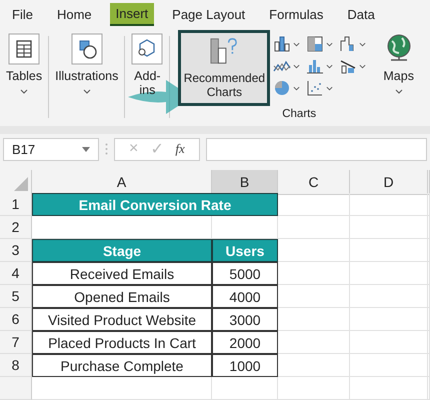 This screenshot has width=430, height=400. I want to click on recommended-charts-button: Recommended Charts, so click(224, 68).